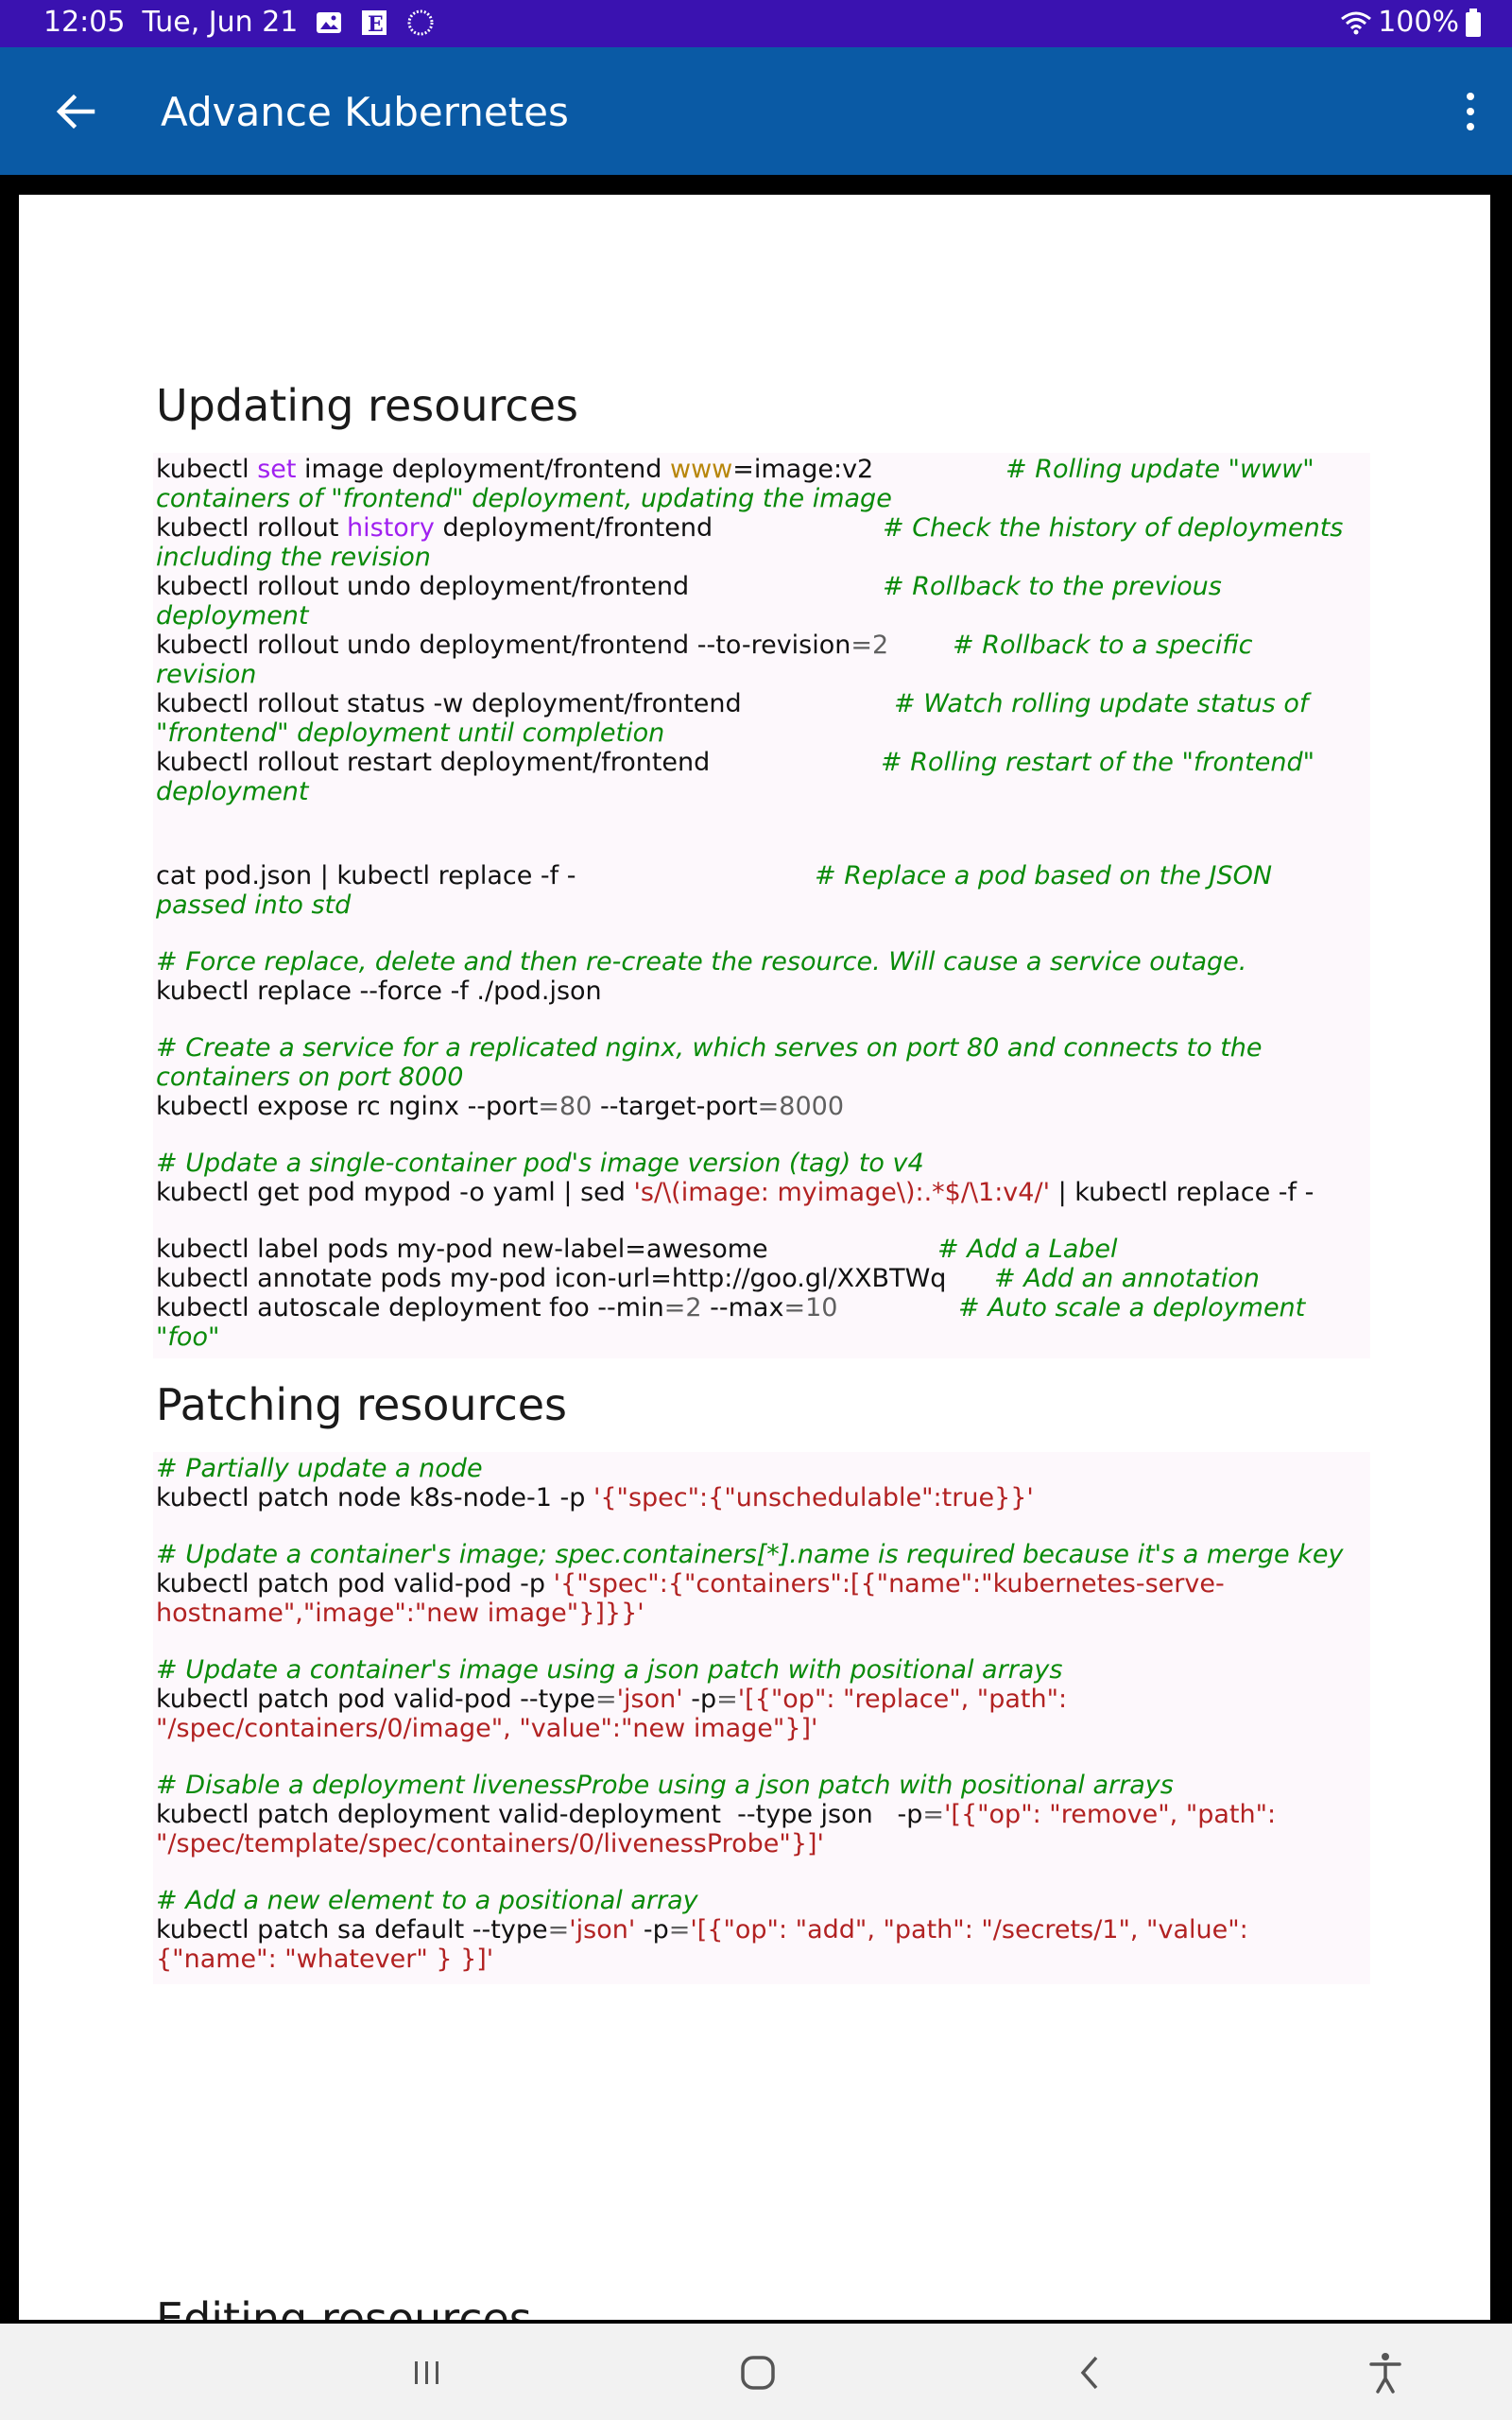  What do you see at coordinates (1113, 528) in the screenshot?
I see `code-comment: # Check the history of deployments` at bounding box center [1113, 528].